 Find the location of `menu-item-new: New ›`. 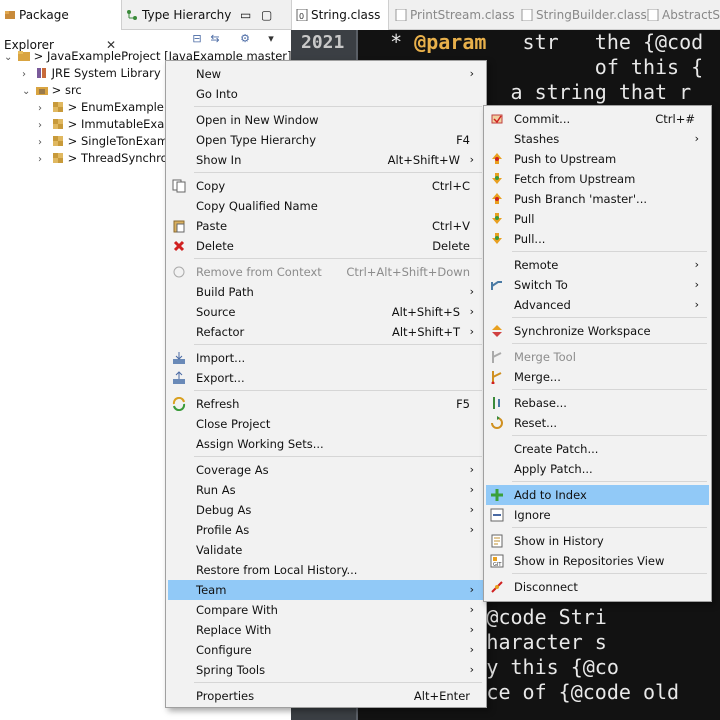

menu-item-new: New › is located at coordinates (326, 74).